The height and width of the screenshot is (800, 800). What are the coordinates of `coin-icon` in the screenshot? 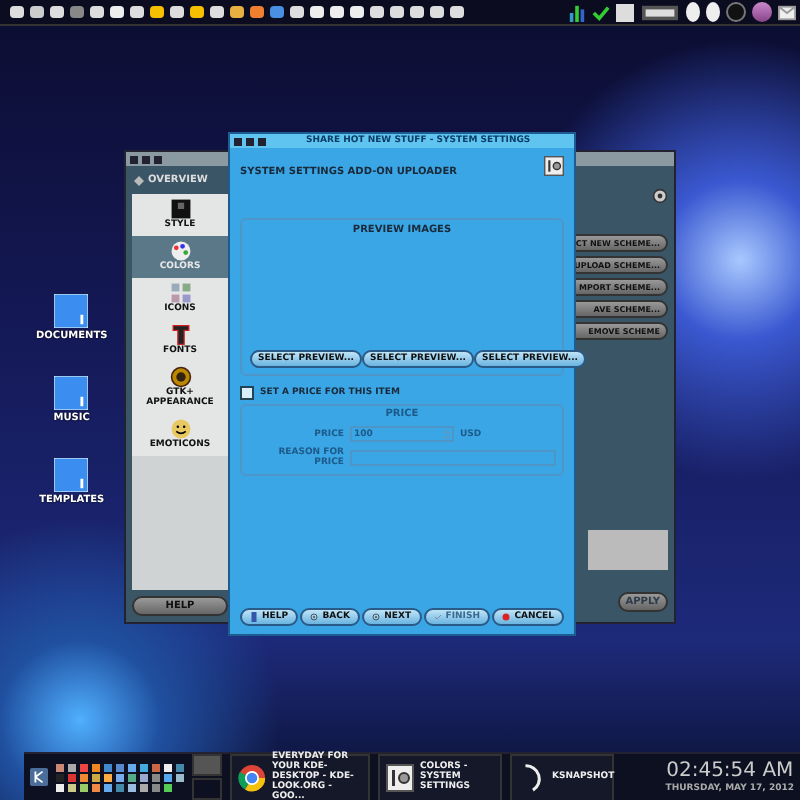 It's located at (180, 377).